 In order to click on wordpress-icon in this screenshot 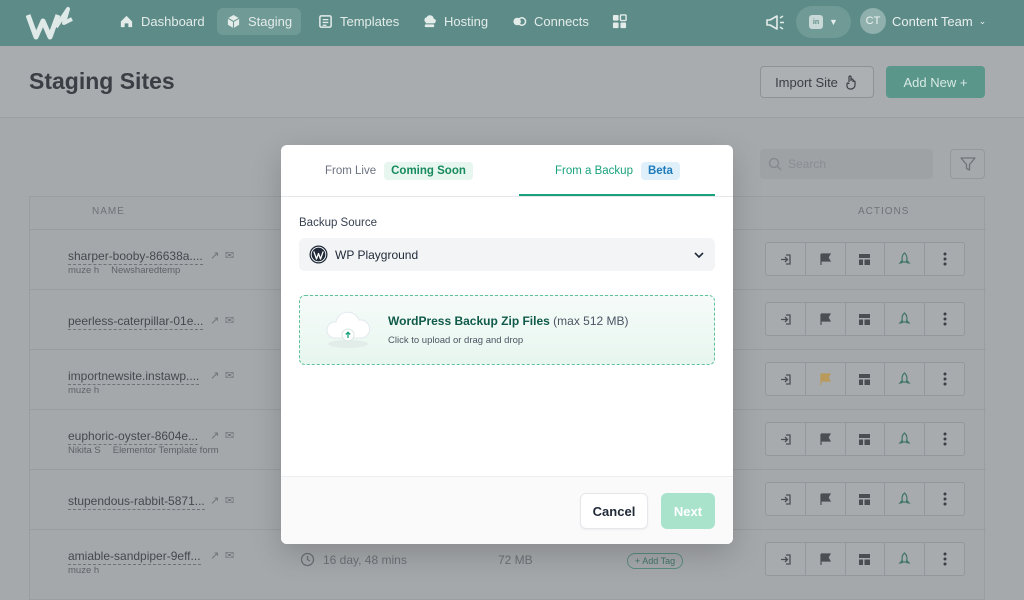, I will do `click(318, 254)`.